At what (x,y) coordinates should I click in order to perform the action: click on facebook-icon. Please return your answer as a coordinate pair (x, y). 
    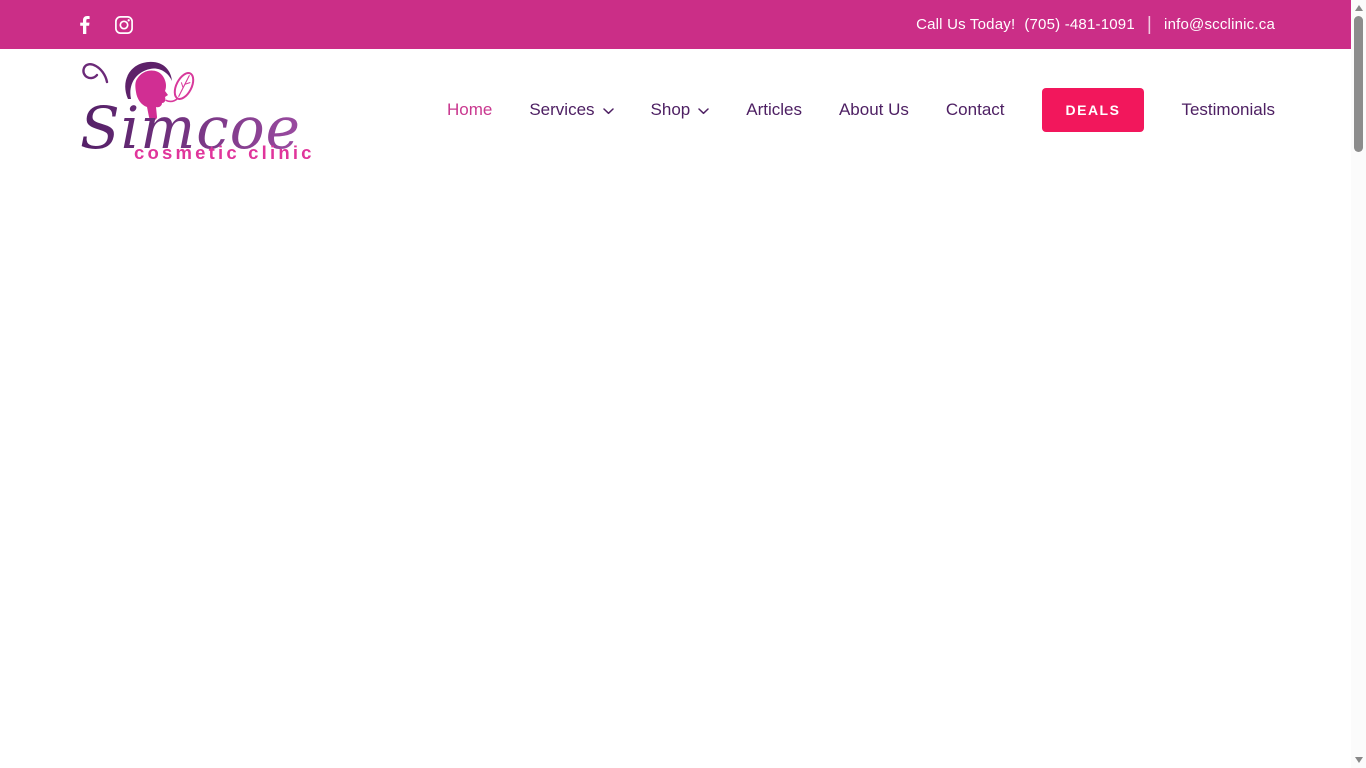
    Looking at the image, I should click on (85, 24).